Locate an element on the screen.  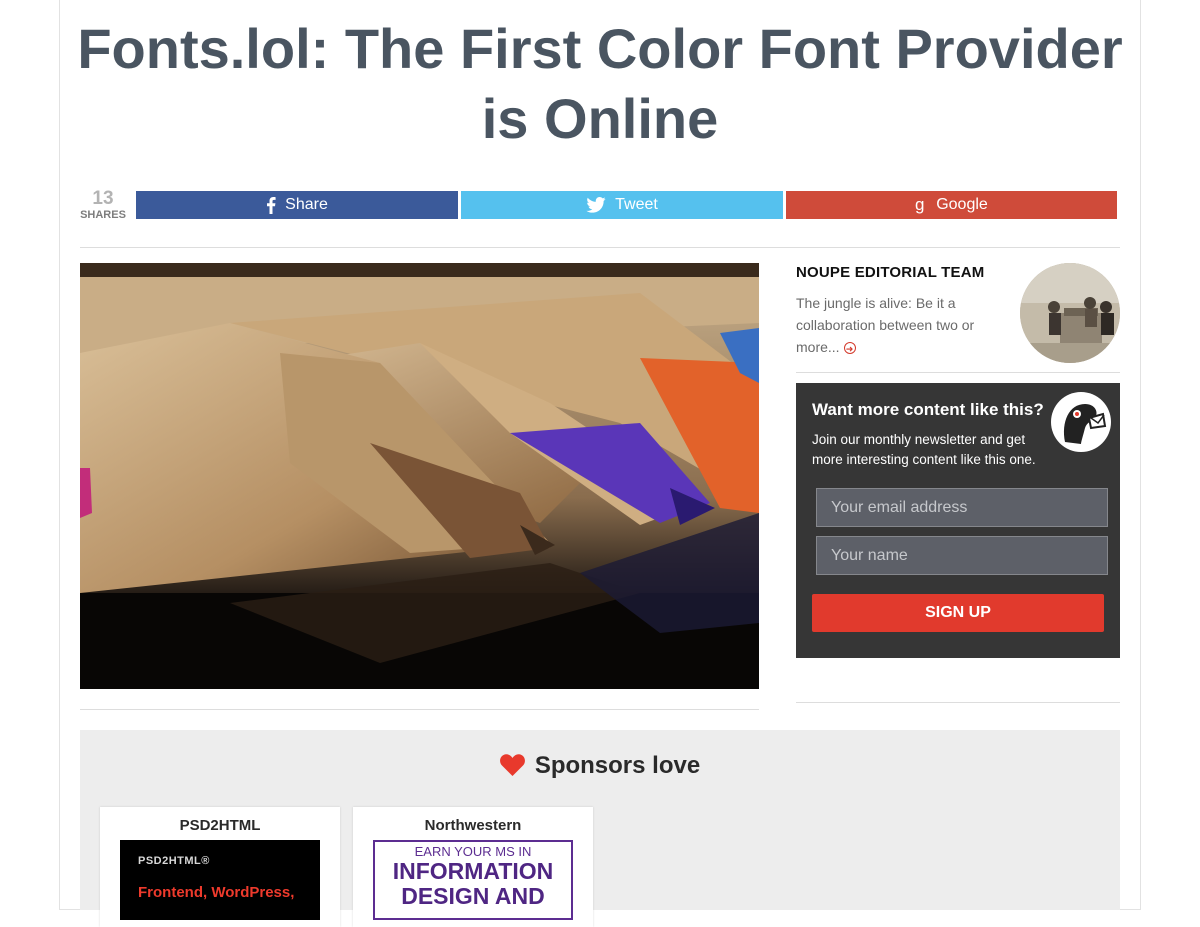
sponsor-banner: PSD2HTML® Frontend, WordPress, is located at coordinates (220, 880).